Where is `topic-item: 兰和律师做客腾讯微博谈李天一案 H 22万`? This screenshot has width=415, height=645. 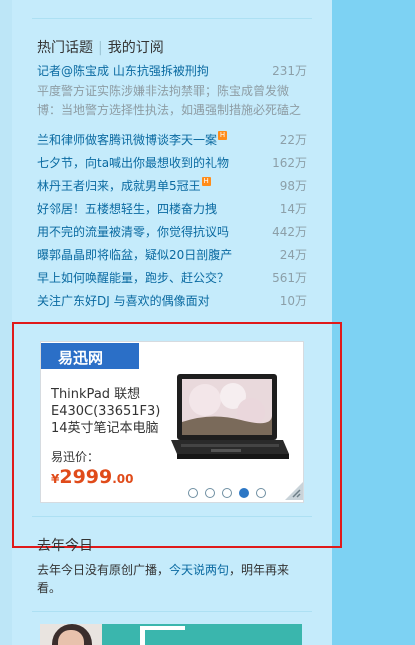
topic-item: 兰和律师做客腾讯微博谈李天一案 H 22万 is located at coordinates (172, 140).